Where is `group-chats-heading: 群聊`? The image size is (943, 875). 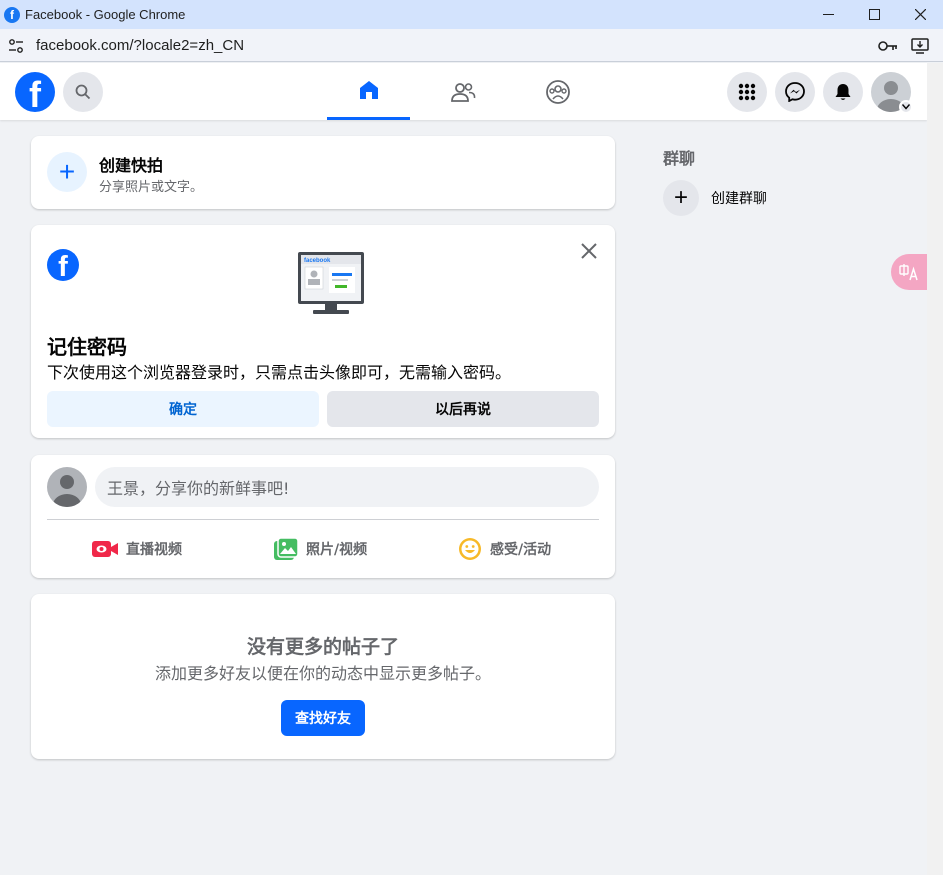
group-chats-heading: 群聊 is located at coordinates (679, 158).